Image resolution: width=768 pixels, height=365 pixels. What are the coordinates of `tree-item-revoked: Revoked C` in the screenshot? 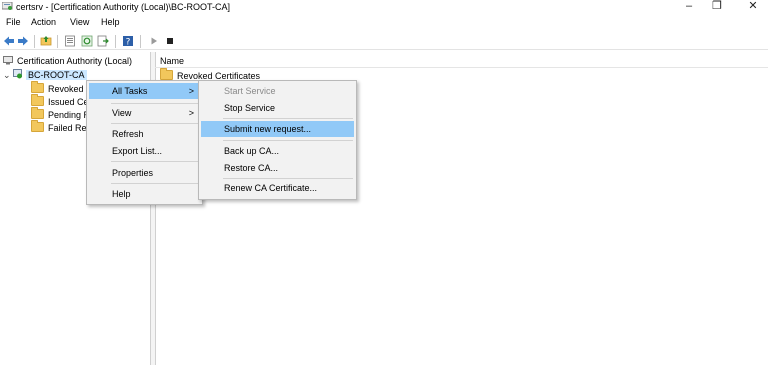 It's located at (62, 88).